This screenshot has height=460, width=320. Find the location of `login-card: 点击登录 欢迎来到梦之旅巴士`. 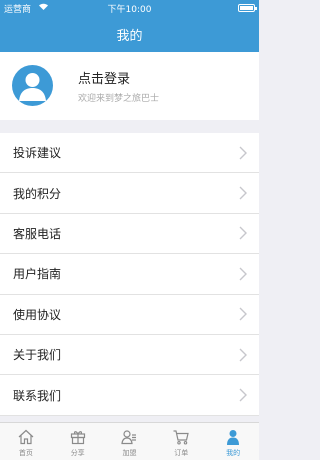

login-card: 点击登录 欢迎来到梦之旅巴士 is located at coordinates (129, 86).